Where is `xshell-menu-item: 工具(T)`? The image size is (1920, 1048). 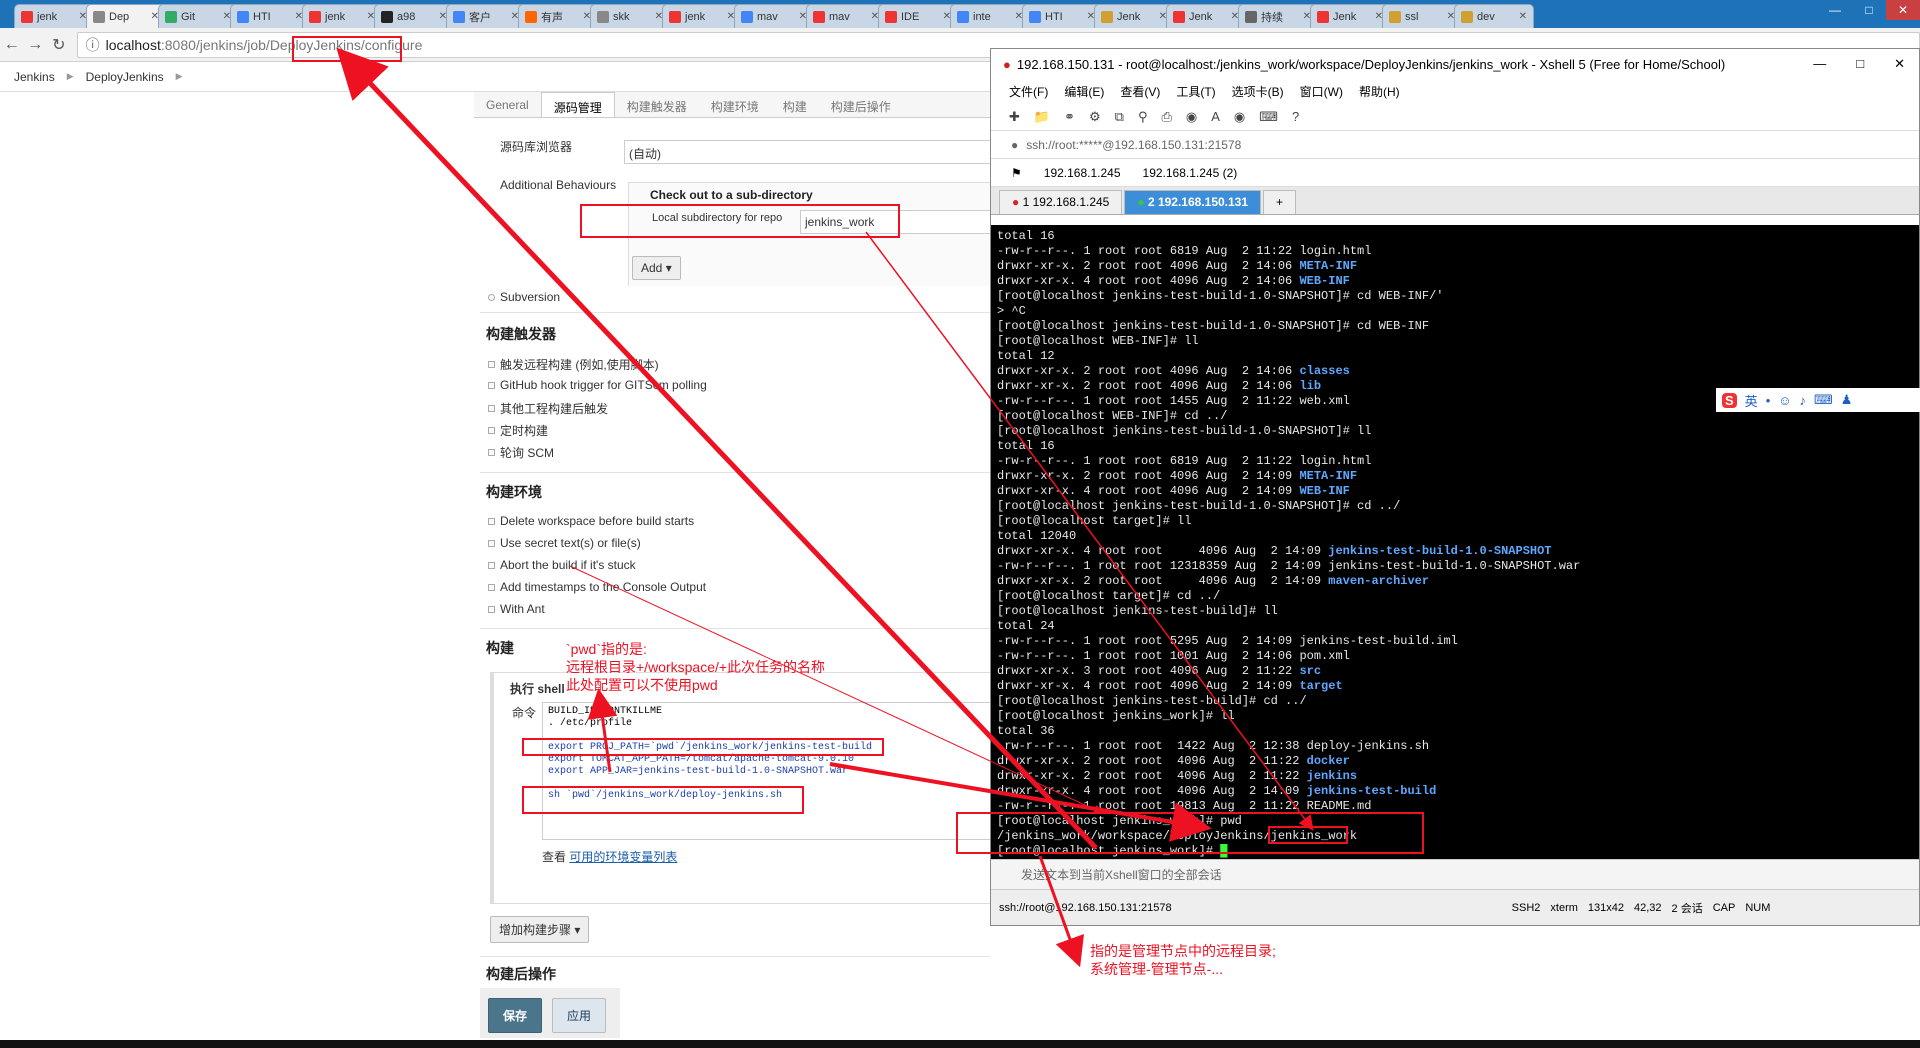 xshell-menu-item: 工具(T) is located at coordinates (1195, 91).